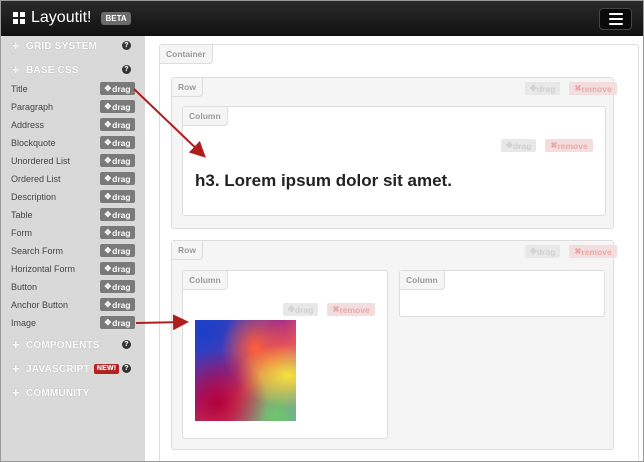 The image size is (644, 462). What do you see at coordinates (62, 46) in the screenshot?
I see `section-label: GRID SYSTEM` at bounding box center [62, 46].